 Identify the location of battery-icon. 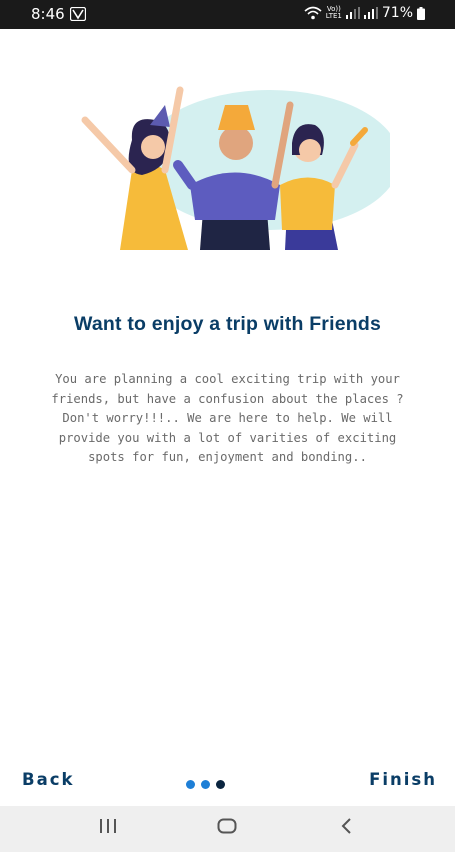
(421, 13).